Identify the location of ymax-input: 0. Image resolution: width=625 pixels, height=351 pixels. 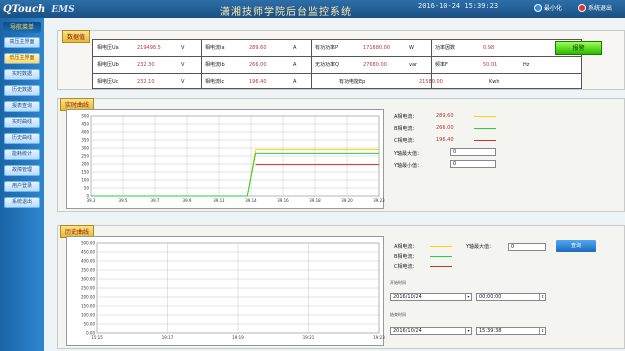
(473, 152).